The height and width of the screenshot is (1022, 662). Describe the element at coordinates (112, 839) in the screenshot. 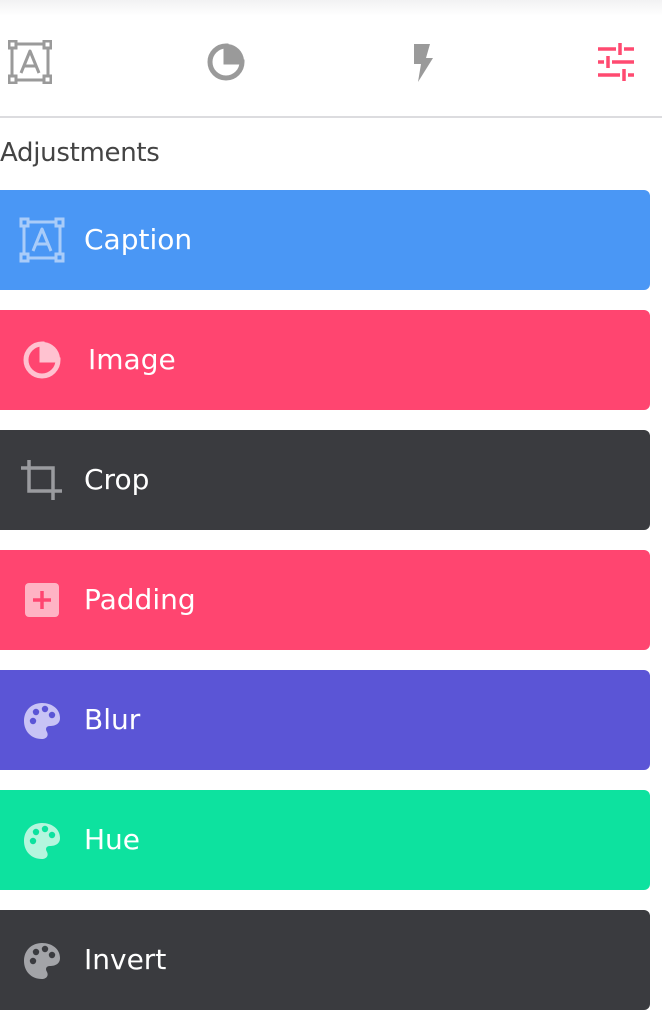

I see `hue-label: Hue` at that location.